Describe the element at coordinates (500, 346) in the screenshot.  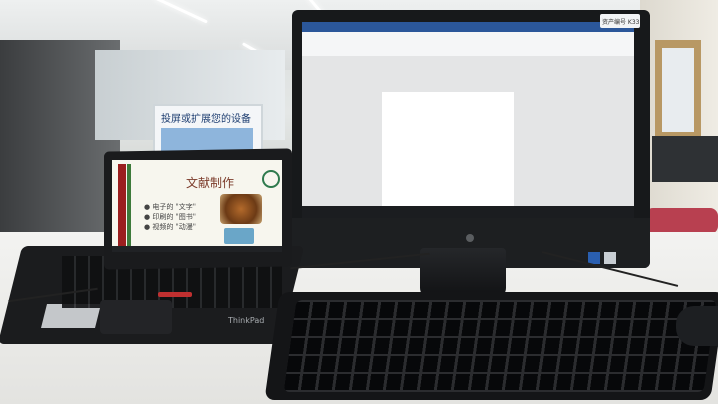
I see `external-keyboard-keys` at that location.